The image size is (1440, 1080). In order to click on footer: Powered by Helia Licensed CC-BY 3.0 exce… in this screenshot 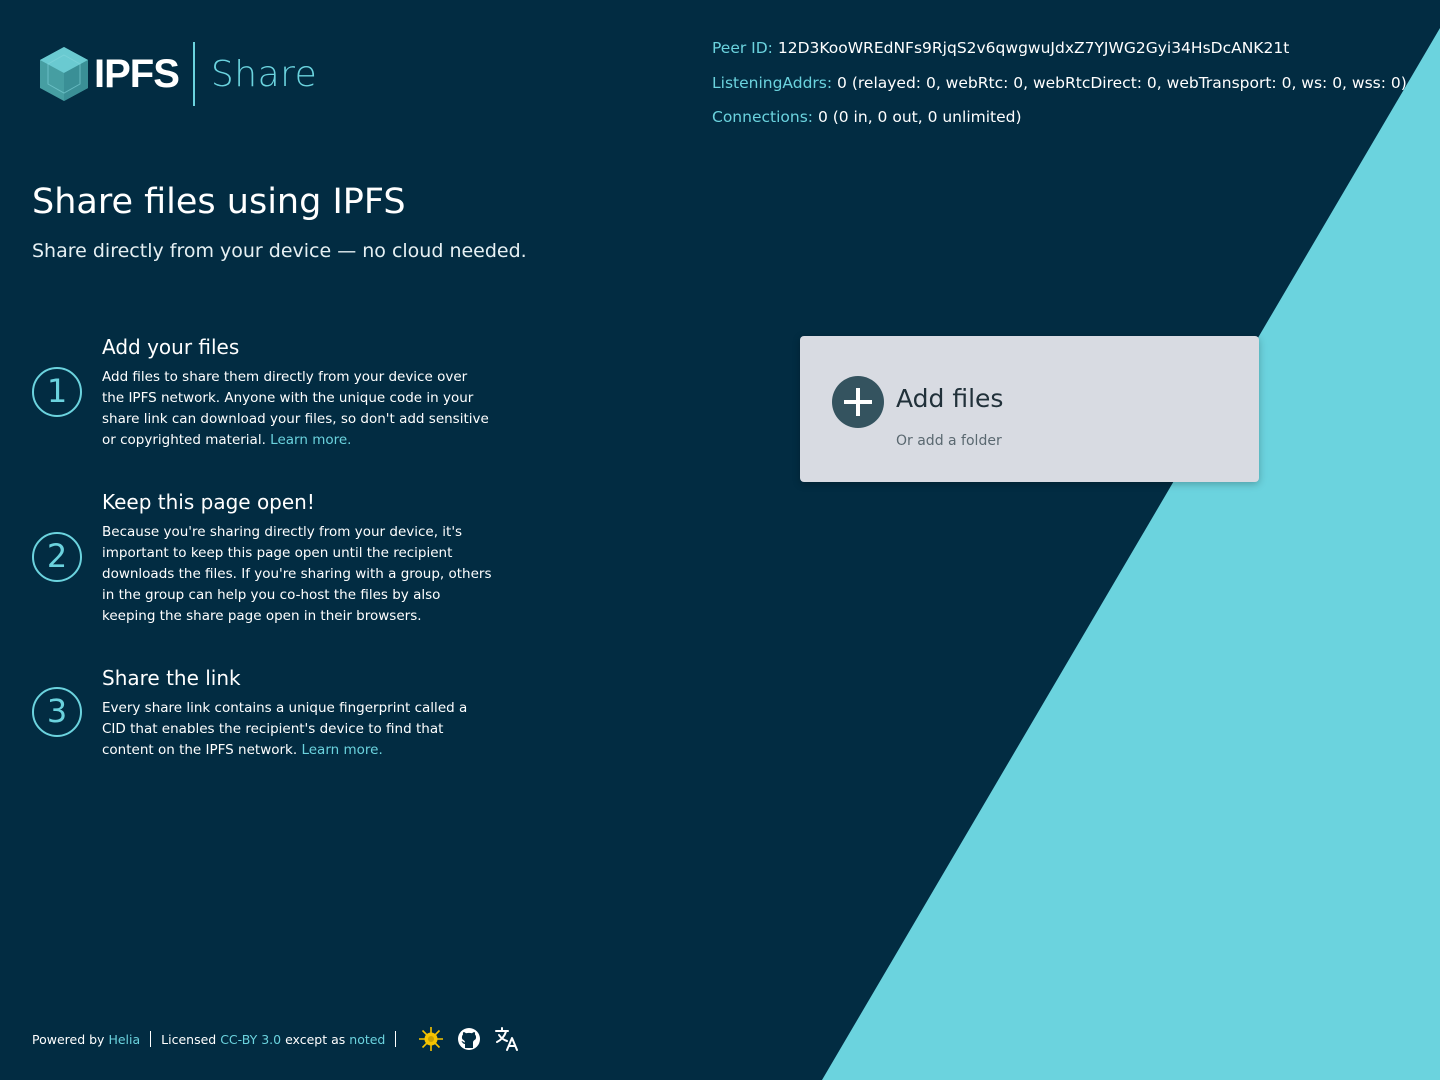, I will do `click(276, 1039)`.